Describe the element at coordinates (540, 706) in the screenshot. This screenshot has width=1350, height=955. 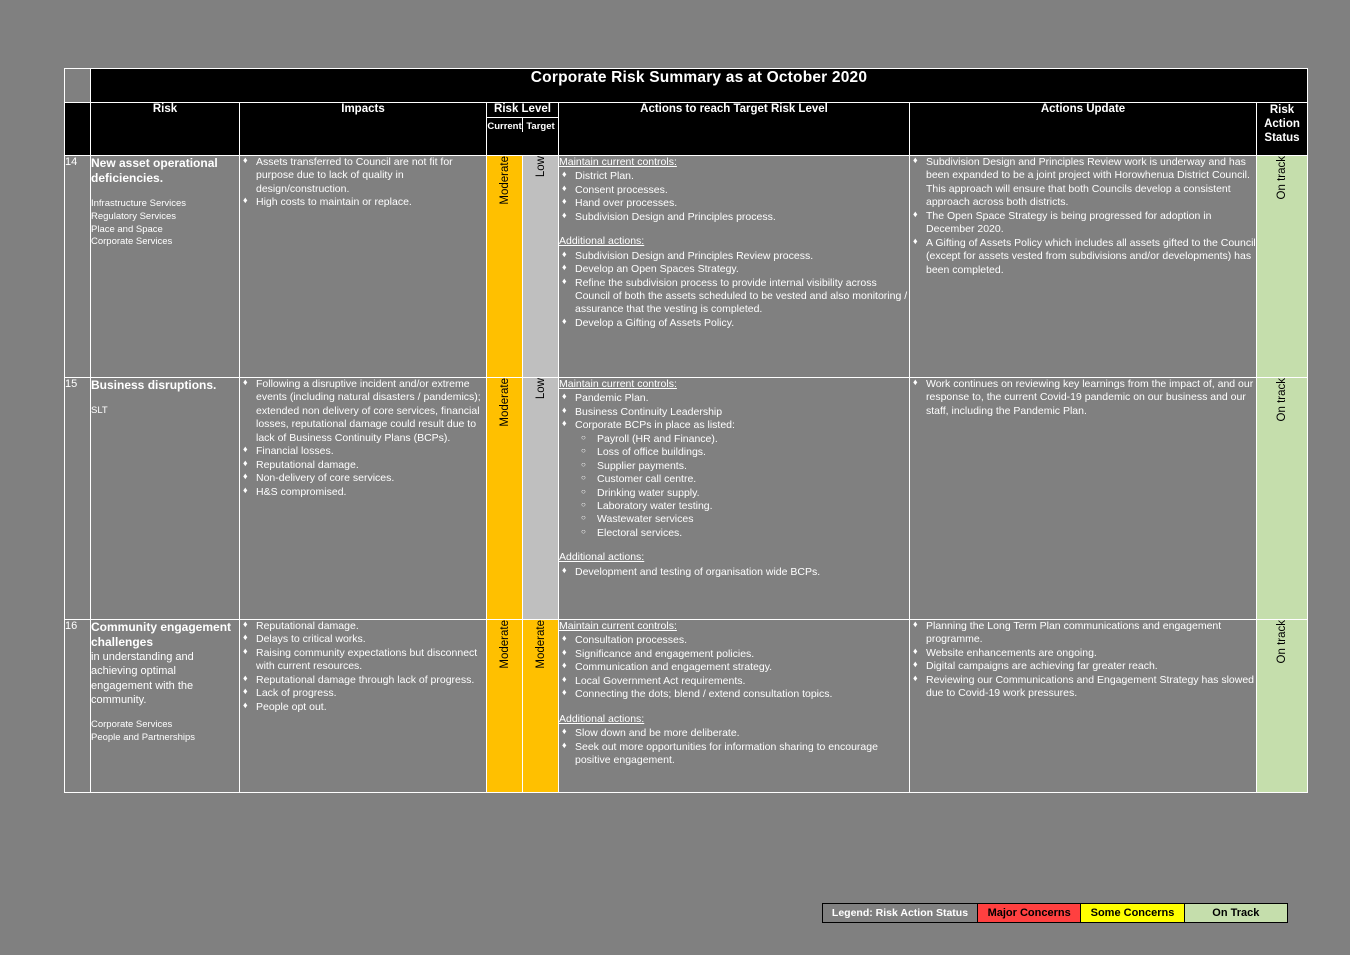
I see `risk-level-target: Moderate` at that location.